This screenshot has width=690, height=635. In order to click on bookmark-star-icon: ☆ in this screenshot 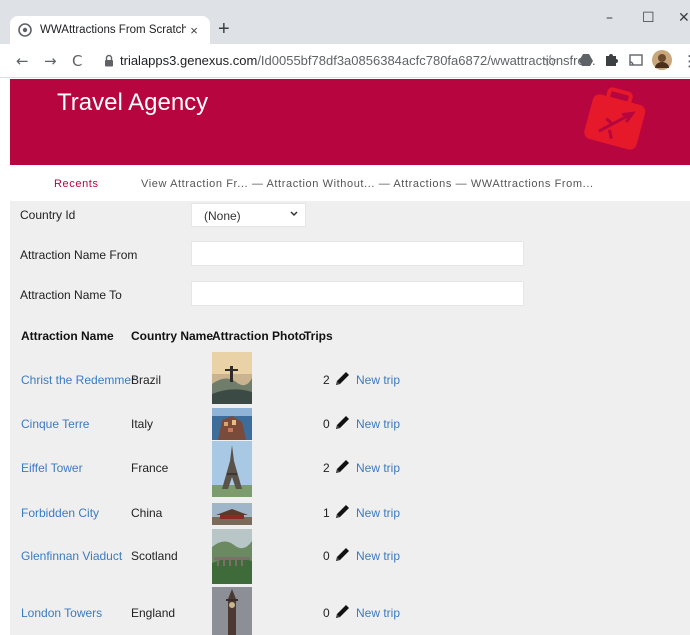, I will do `click(550, 60)`.